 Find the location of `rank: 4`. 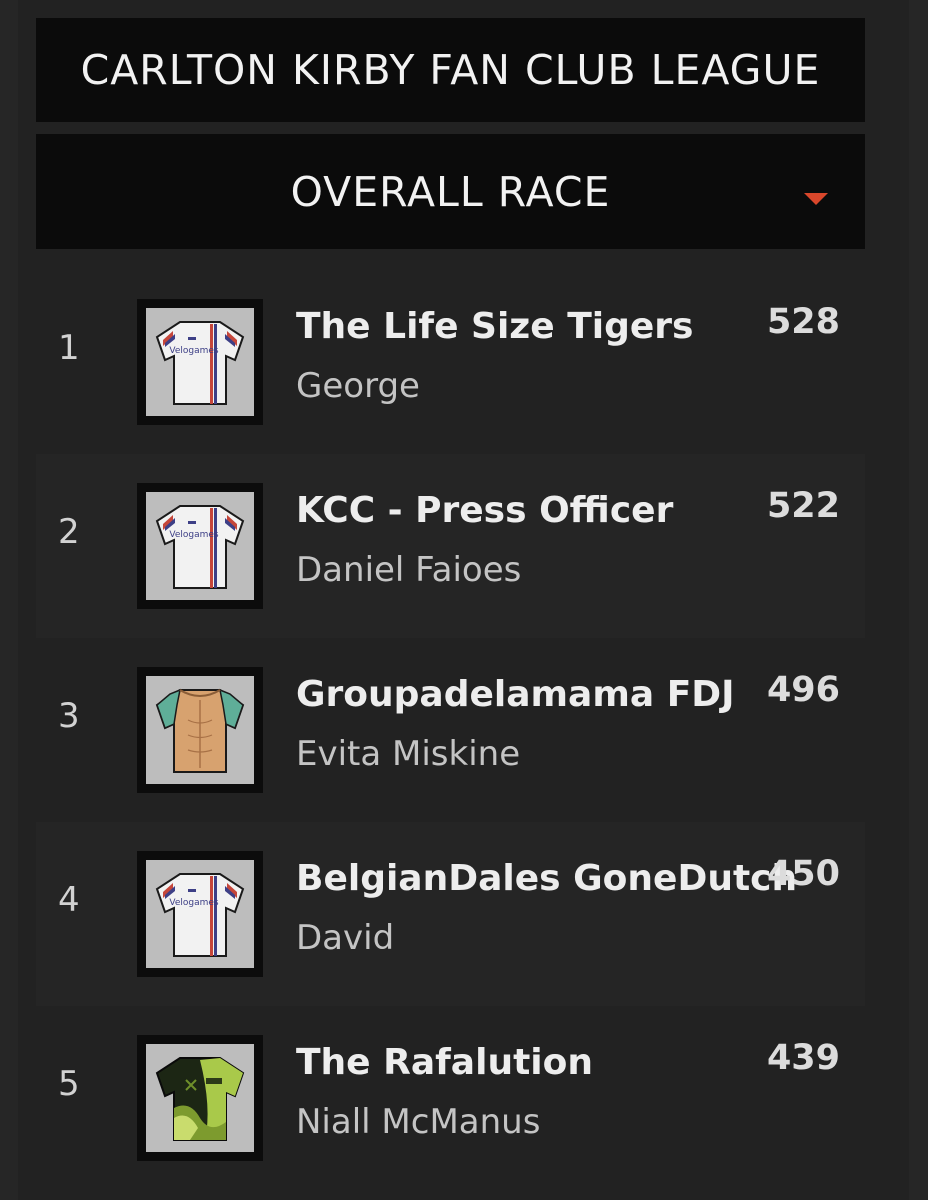

rank: 4 is located at coordinates (69, 900).